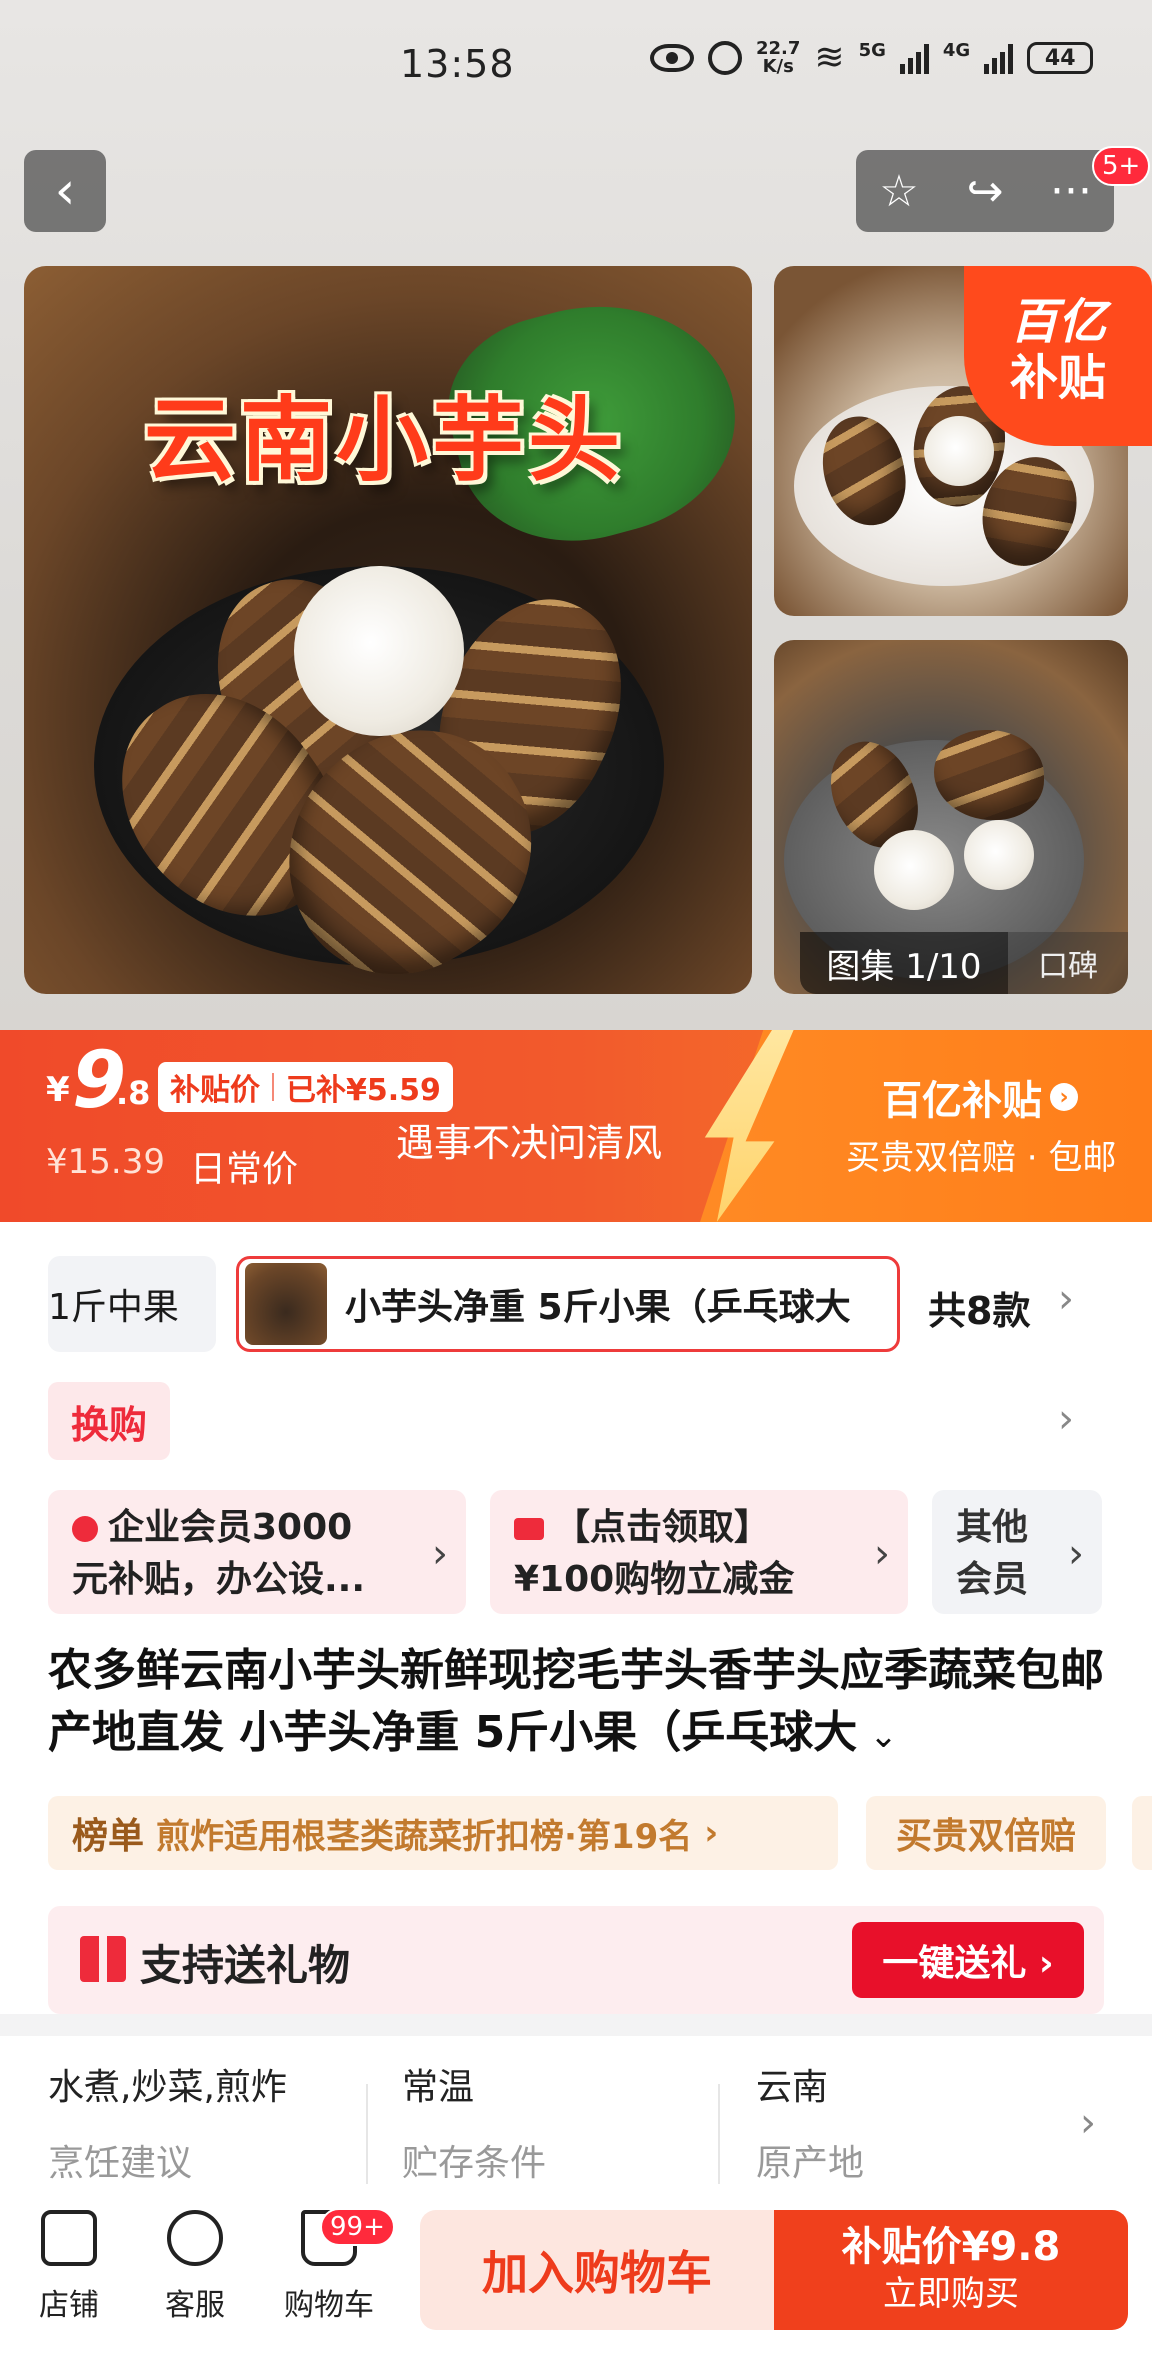 This screenshot has width=1152, height=2376. What do you see at coordinates (552, 2122) in the screenshot?
I see `spec-item: 常温 贮存条件` at bounding box center [552, 2122].